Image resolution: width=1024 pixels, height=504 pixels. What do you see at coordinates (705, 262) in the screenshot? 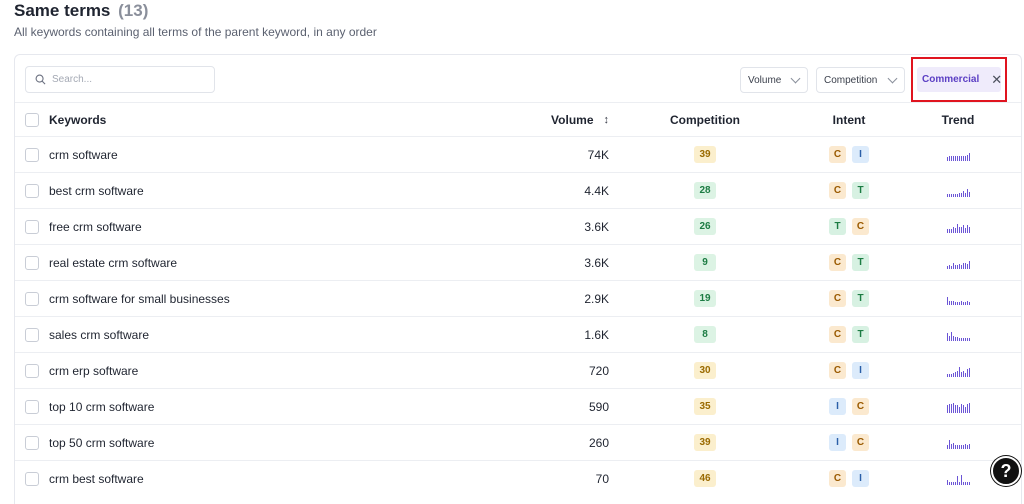
I see `competition-badge: 9` at bounding box center [705, 262].